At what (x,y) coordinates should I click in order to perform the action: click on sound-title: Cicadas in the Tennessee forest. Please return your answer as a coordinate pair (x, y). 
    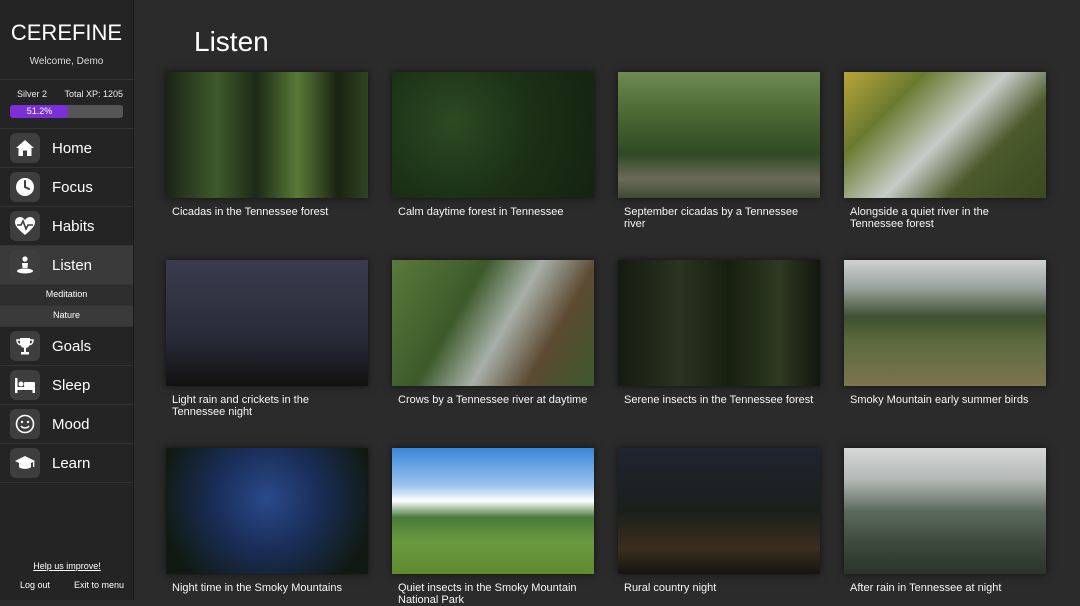
    Looking at the image, I should click on (250, 212).